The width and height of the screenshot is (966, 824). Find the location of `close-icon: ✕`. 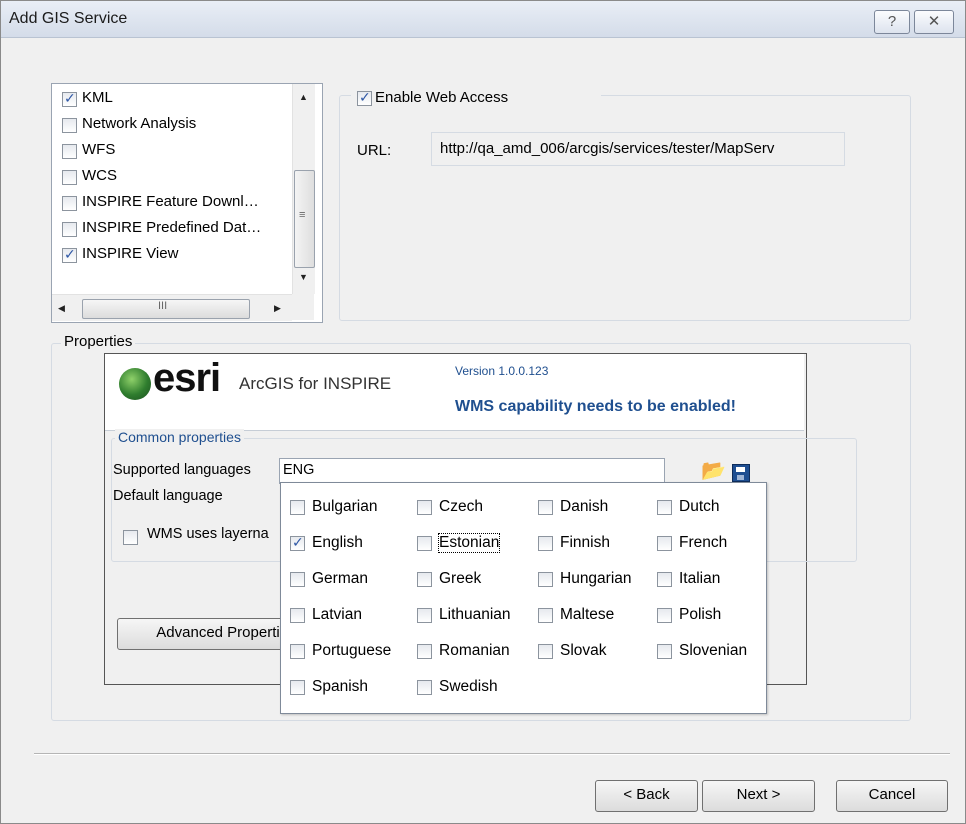

close-icon: ✕ is located at coordinates (934, 21).